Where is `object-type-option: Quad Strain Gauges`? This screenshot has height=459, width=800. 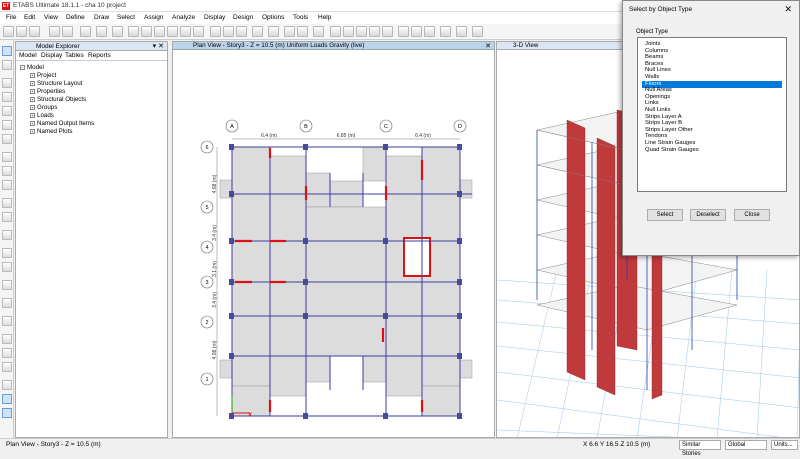 object-type-option: Quad Strain Gauges is located at coordinates (710, 150).